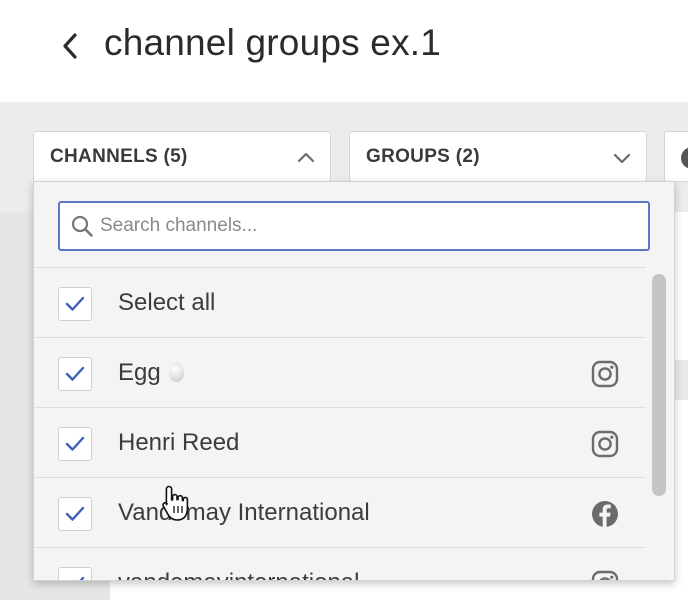 This screenshot has height=600, width=688. What do you see at coordinates (340, 443) in the screenshot?
I see `channel-row-henri-reed: Henri Reed` at bounding box center [340, 443].